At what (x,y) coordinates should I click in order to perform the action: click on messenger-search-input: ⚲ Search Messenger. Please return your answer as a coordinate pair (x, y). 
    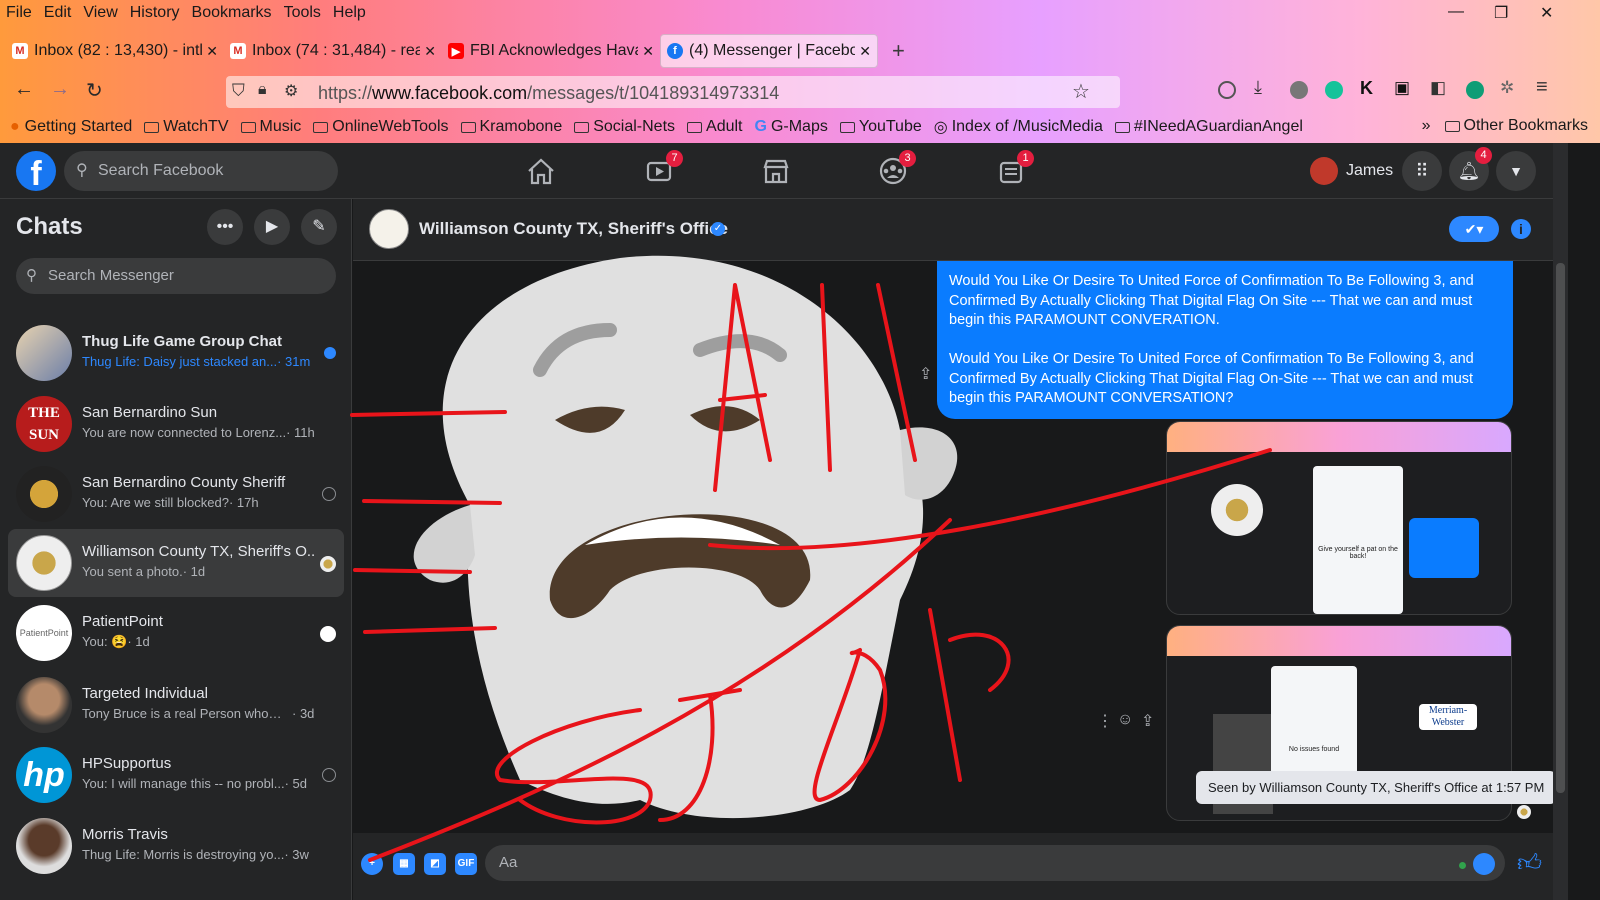
    Looking at the image, I should click on (176, 276).